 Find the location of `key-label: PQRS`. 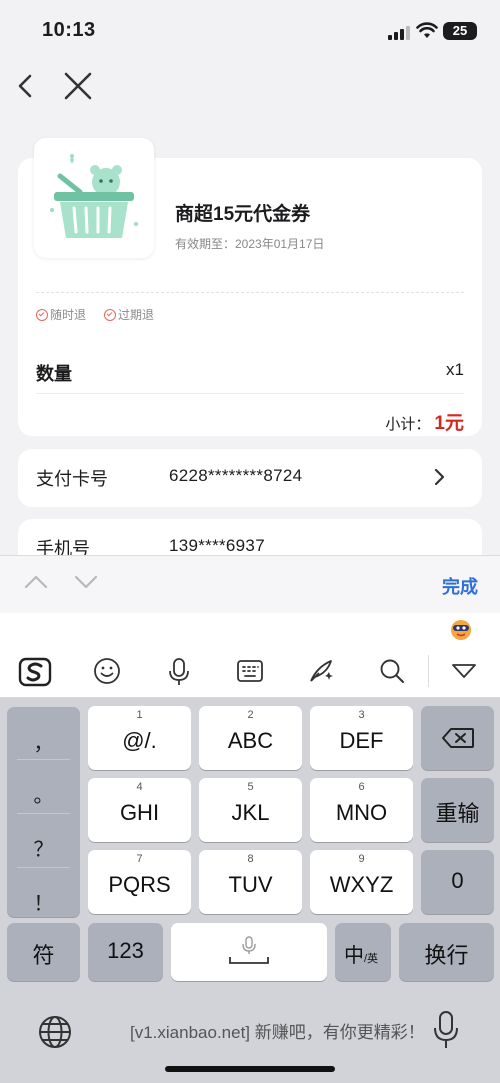

key-label: PQRS is located at coordinates (139, 884).